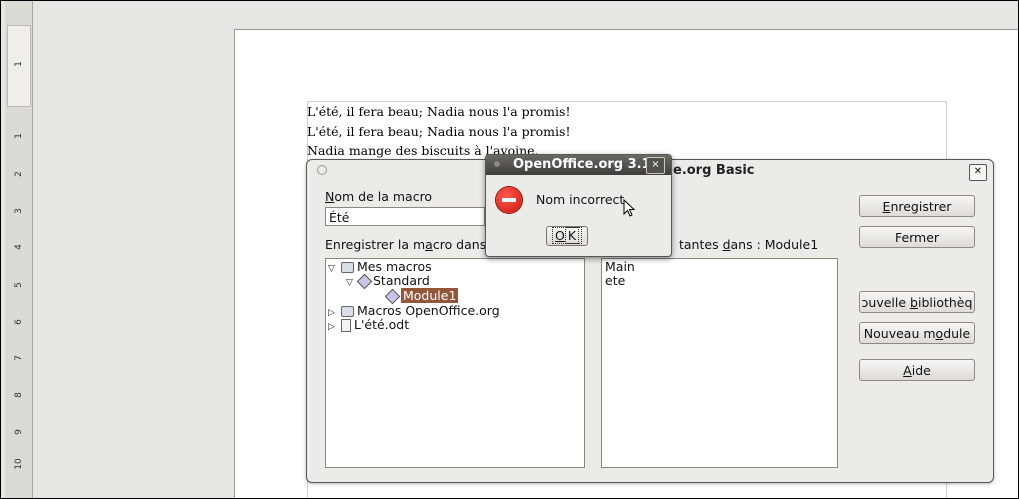 The width and height of the screenshot is (1019, 499). Describe the element at coordinates (620, 267) in the screenshot. I see `list-item: Main` at that location.